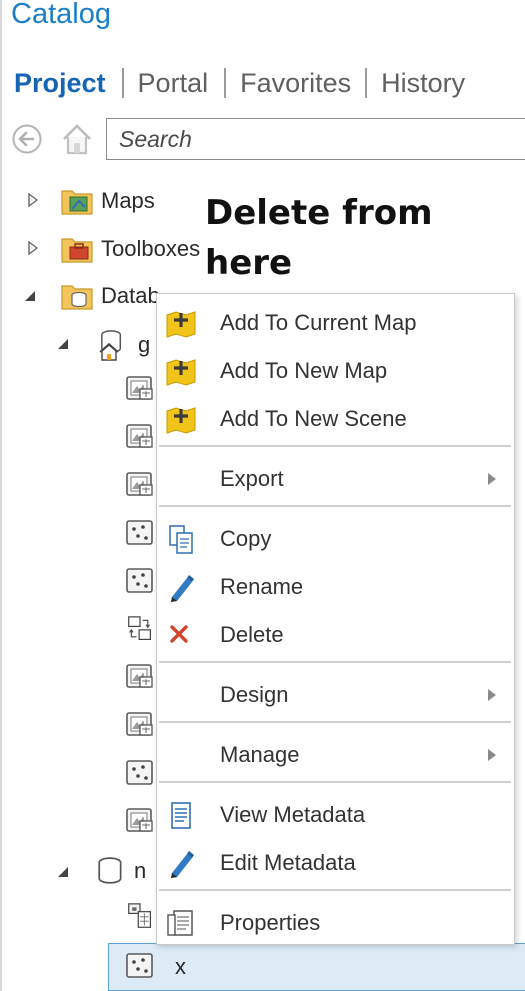 The width and height of the screenshot is (525, 991). What do you see at coordinates (335, 323) in the screenshot?
I see `menu-item-add-to-current-map: Add To Current Map` at bounding box center [335, 323].